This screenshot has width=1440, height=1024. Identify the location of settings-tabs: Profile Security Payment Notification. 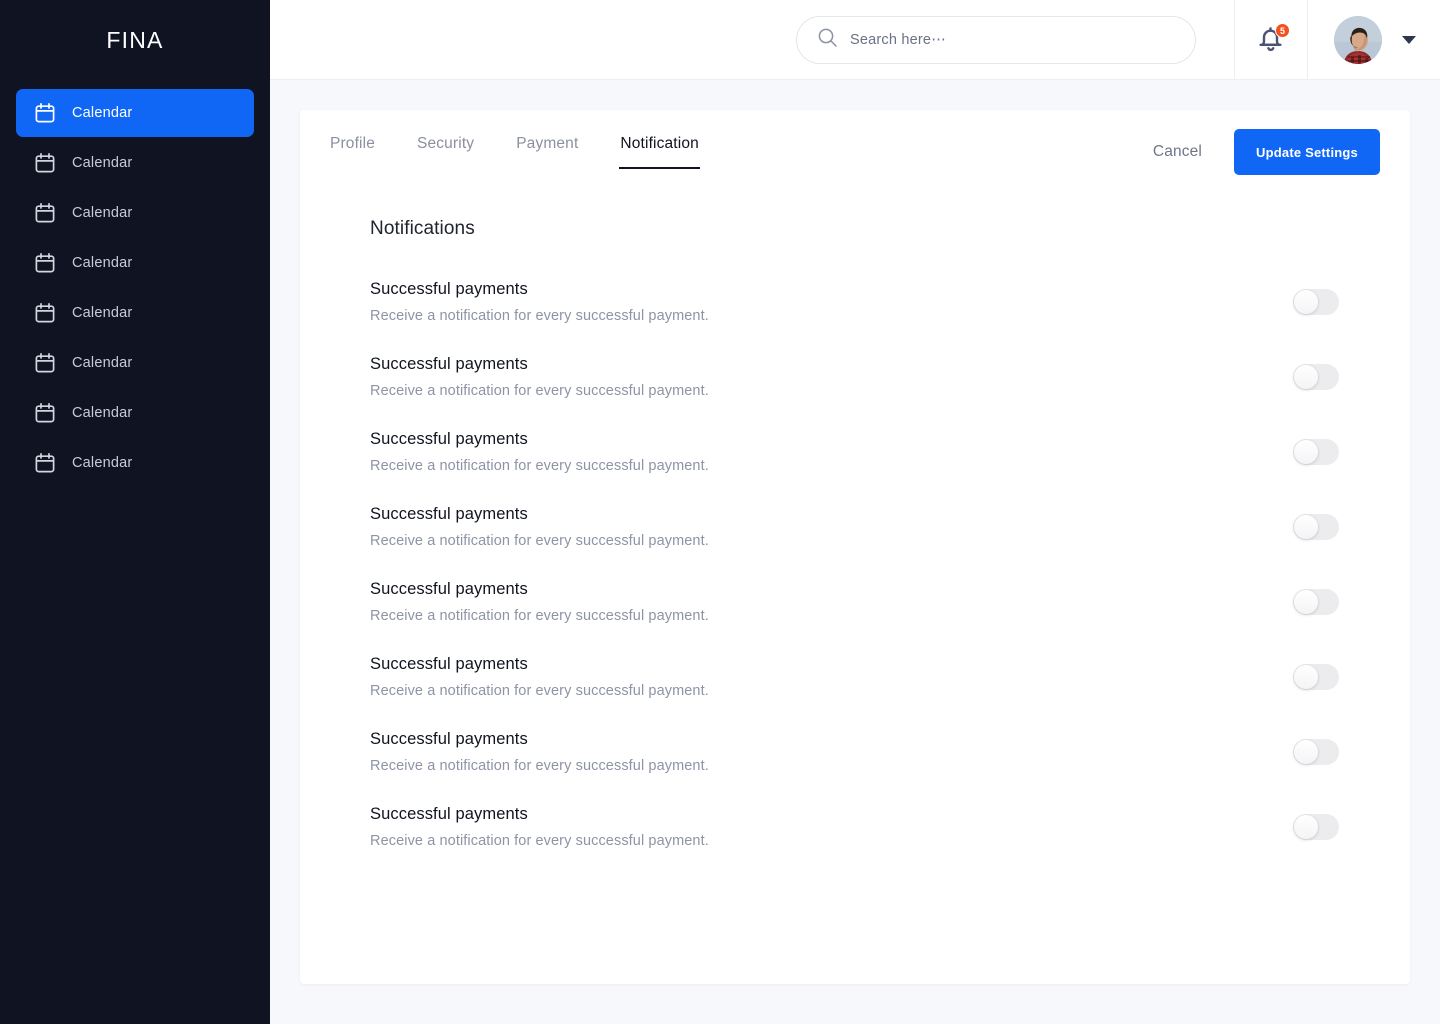
(515, 152).